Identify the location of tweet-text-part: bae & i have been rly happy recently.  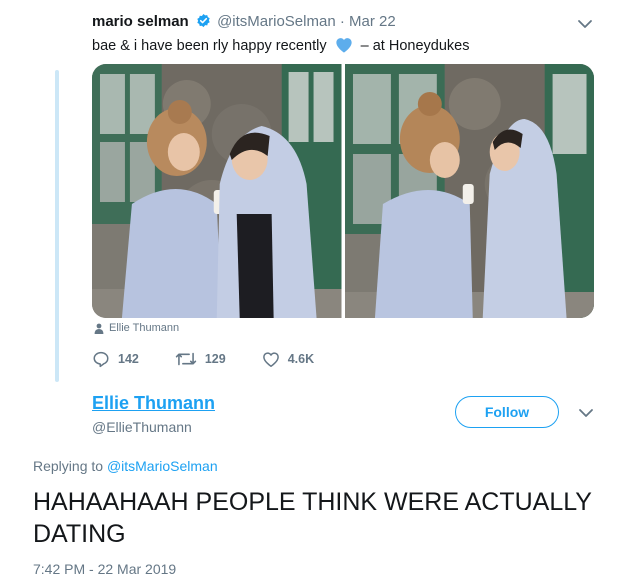
(209, 46).